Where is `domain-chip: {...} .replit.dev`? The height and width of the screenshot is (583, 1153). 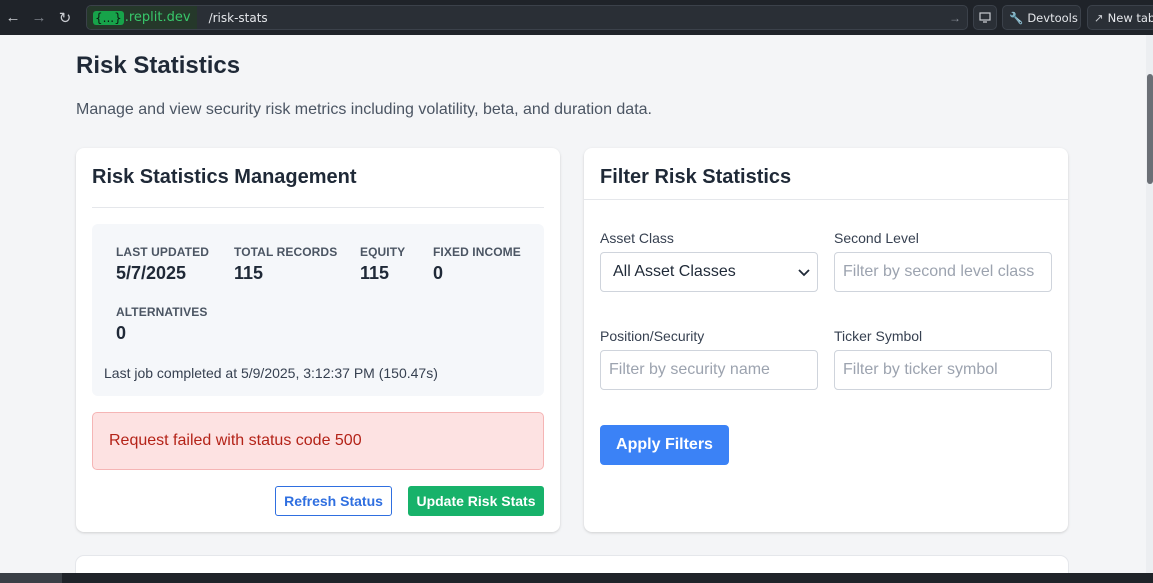
domain-chip: {...} .replit.dev is located at coordinates (142, 17).